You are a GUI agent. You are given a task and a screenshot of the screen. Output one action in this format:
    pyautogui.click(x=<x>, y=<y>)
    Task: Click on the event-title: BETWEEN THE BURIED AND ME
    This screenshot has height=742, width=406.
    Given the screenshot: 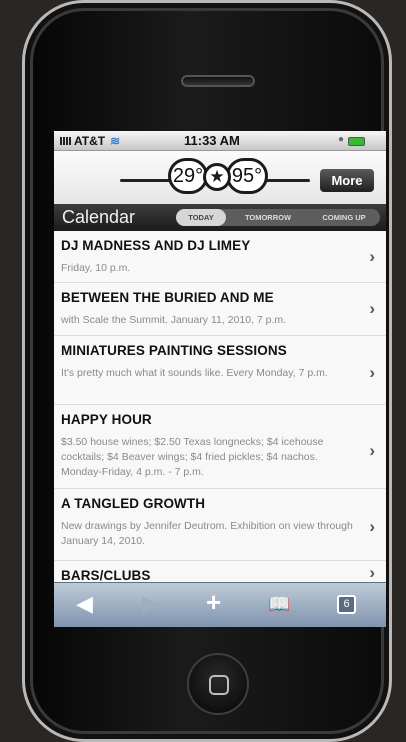 What is the action you would take?
    pyautogui.click(x=167, y=297)
    